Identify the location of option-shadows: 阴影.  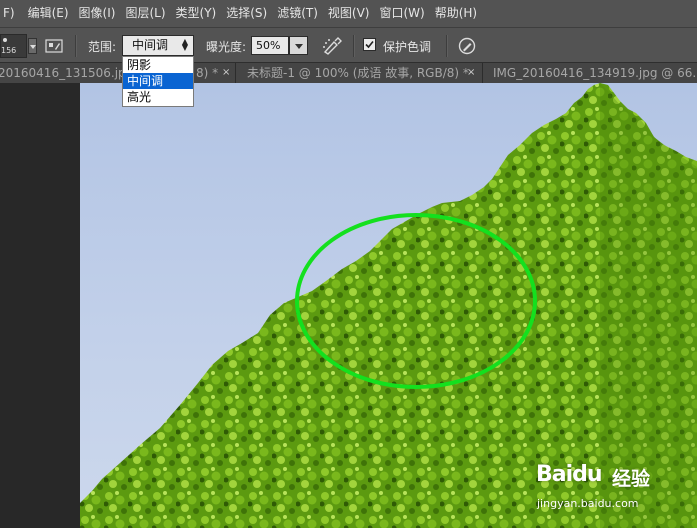
(158, 65).